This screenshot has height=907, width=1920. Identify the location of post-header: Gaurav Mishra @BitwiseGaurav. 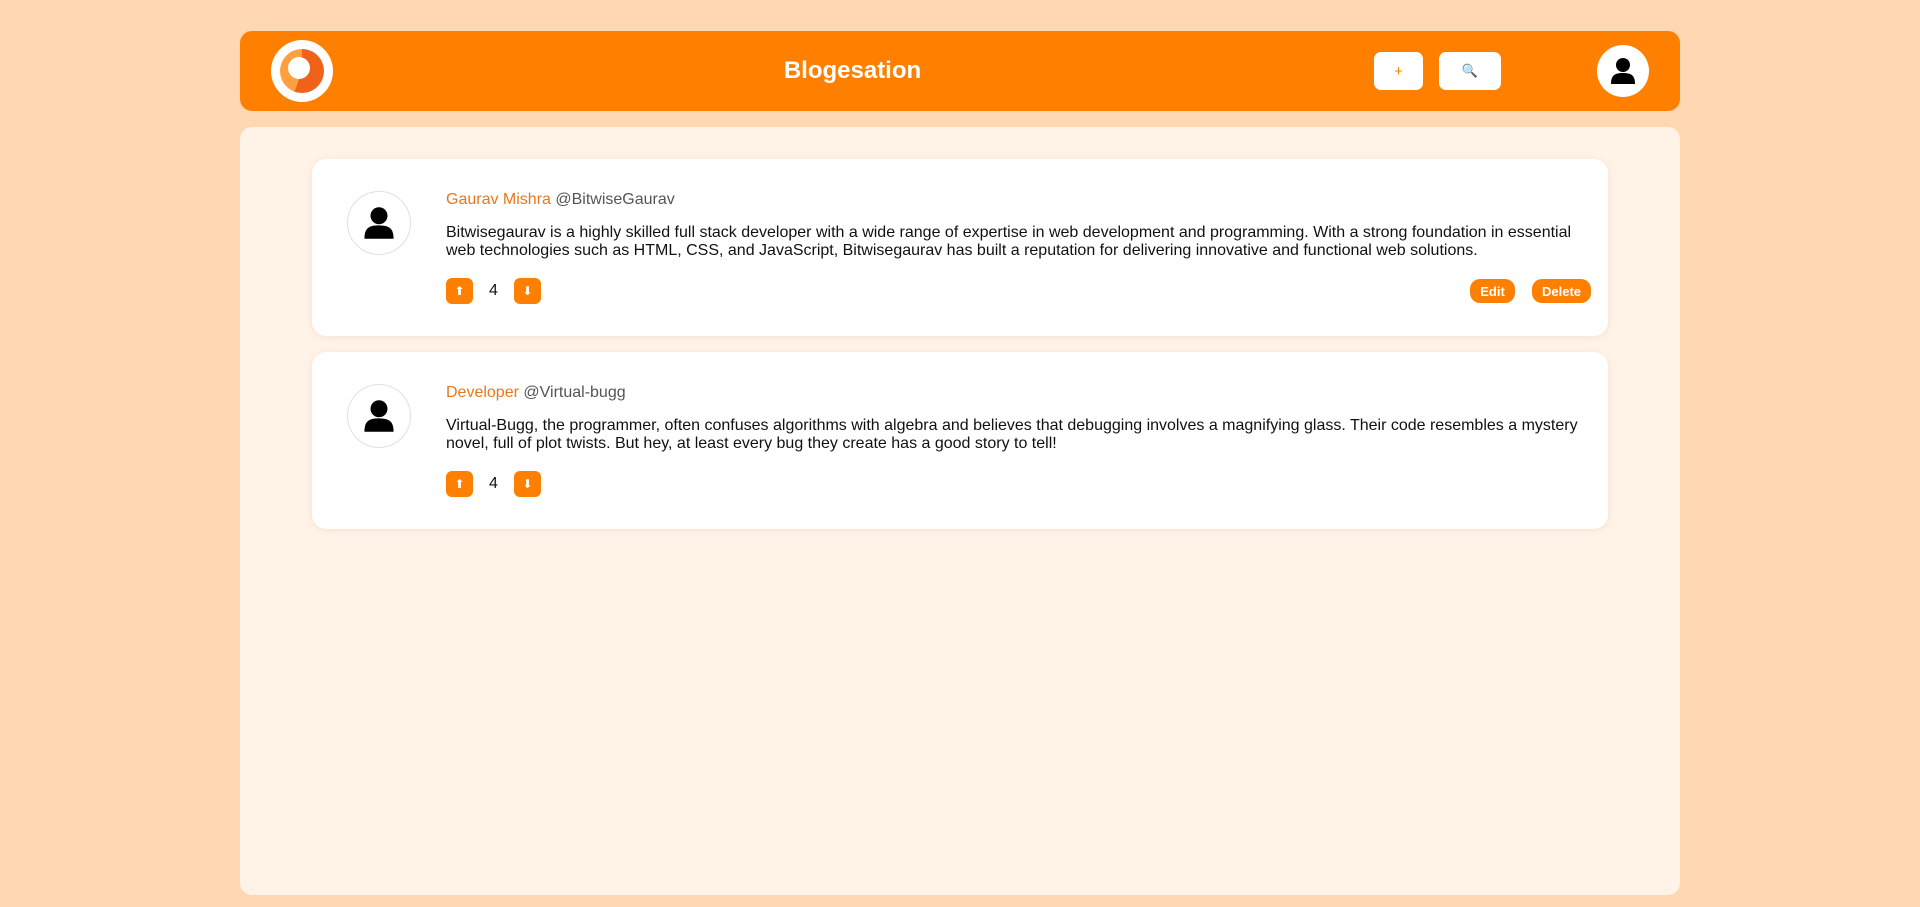
(560, 200).